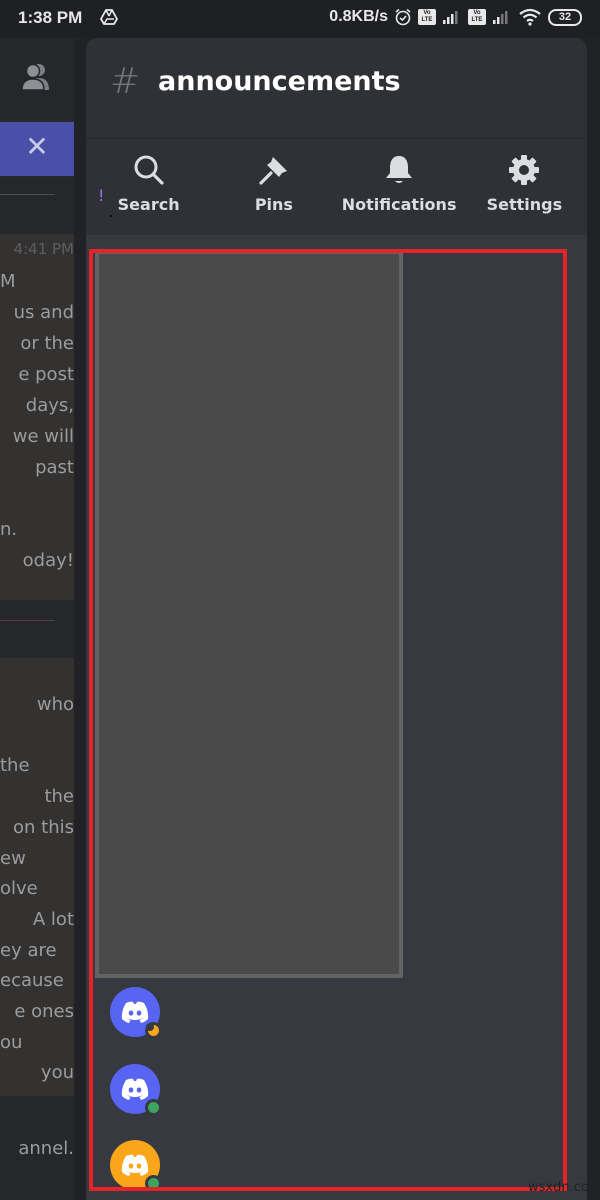 This screenshot has width=600, height=1200. What do you see at coordinates (13, 858) in the screenshot?
I see `message-text: ew` at bounding box center [13, 858].